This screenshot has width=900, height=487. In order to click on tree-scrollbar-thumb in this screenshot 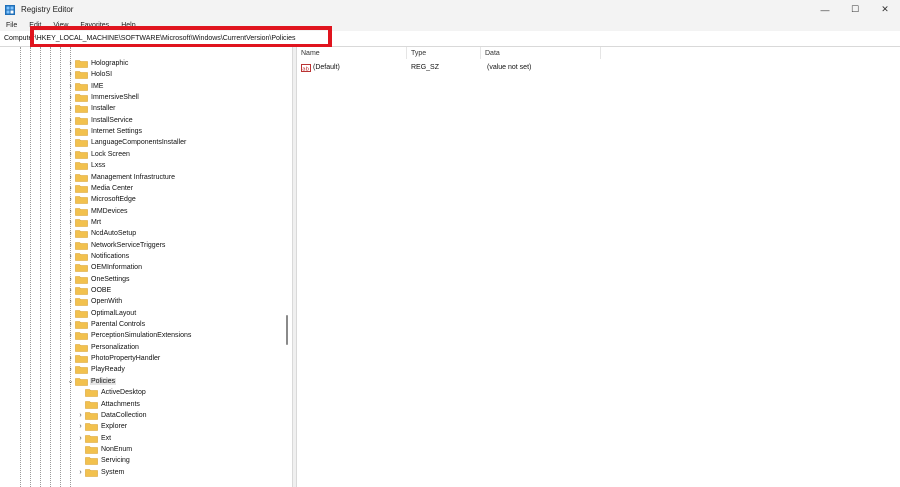, I will do `click(287, 330)`.